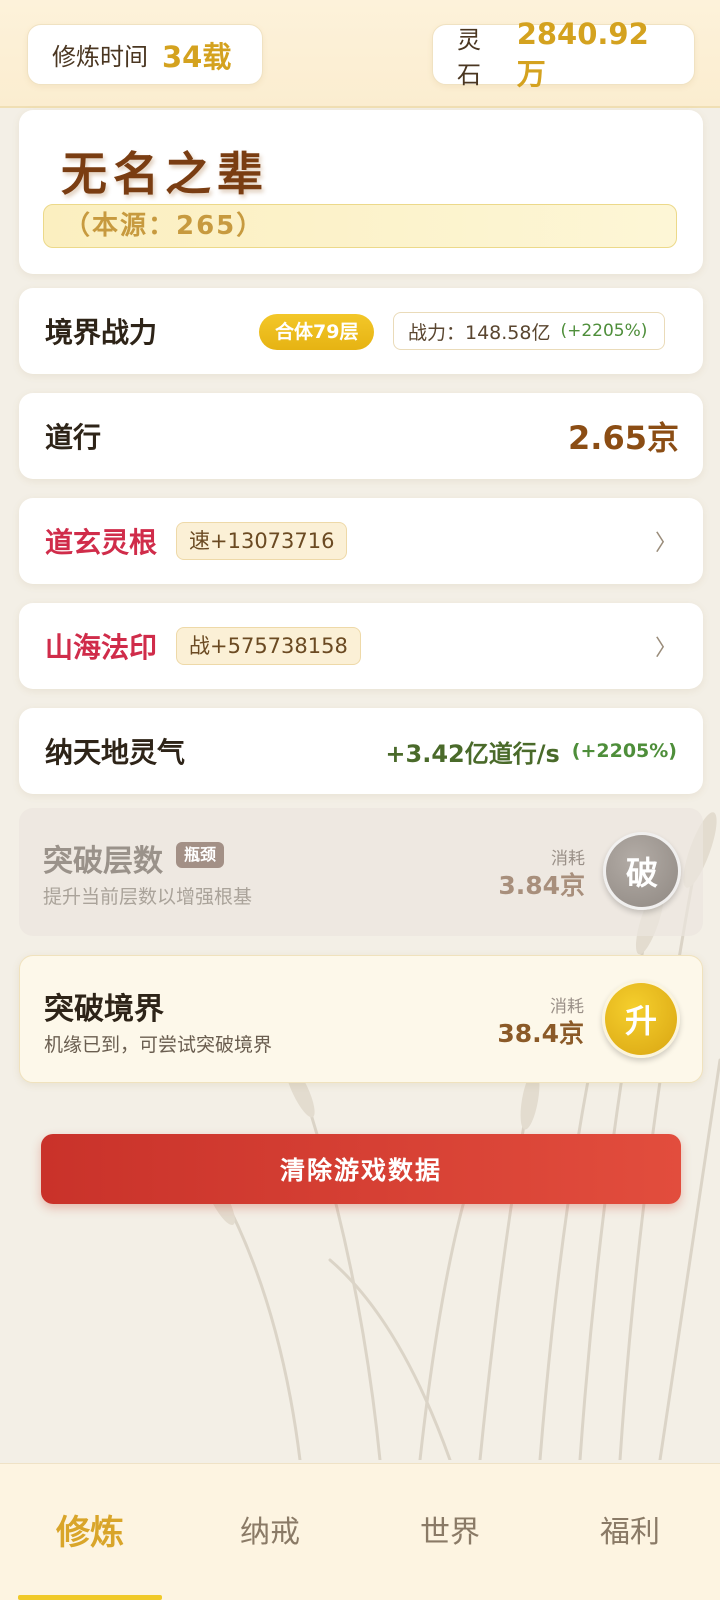 The width and height of the screenshot is (720, 1600). I want to click on dharma-seal-card: 山海法印 战+575738158 〉, so click(361, 646).